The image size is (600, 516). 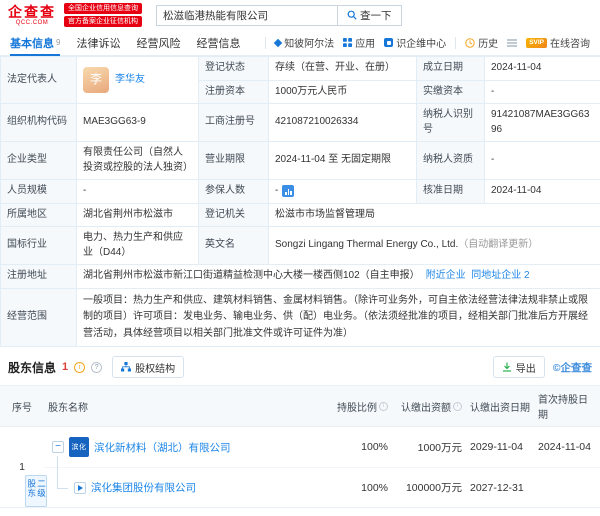 I want to click on label-reg-authority: 登记机关, so click(x=233, y=214).